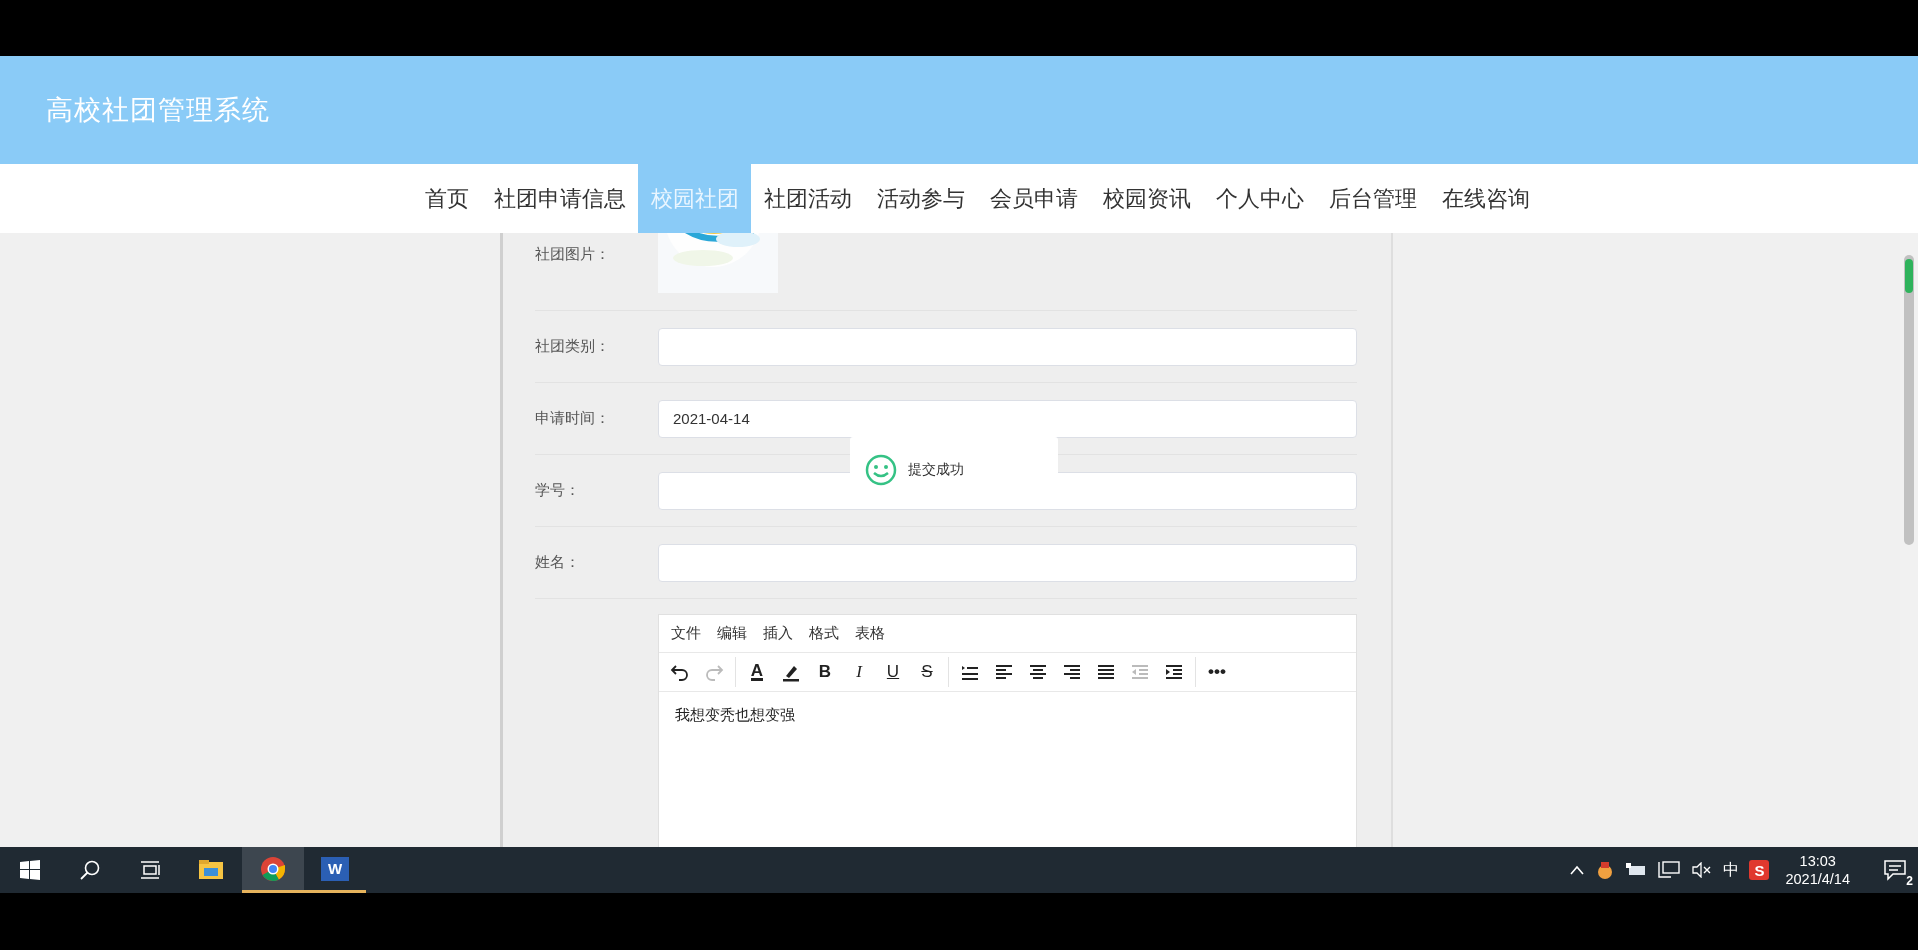 Image resolution: width=1918 pixels, height=950 pixels. I want to click on form-label: 社团类别：, so click(573, 346).